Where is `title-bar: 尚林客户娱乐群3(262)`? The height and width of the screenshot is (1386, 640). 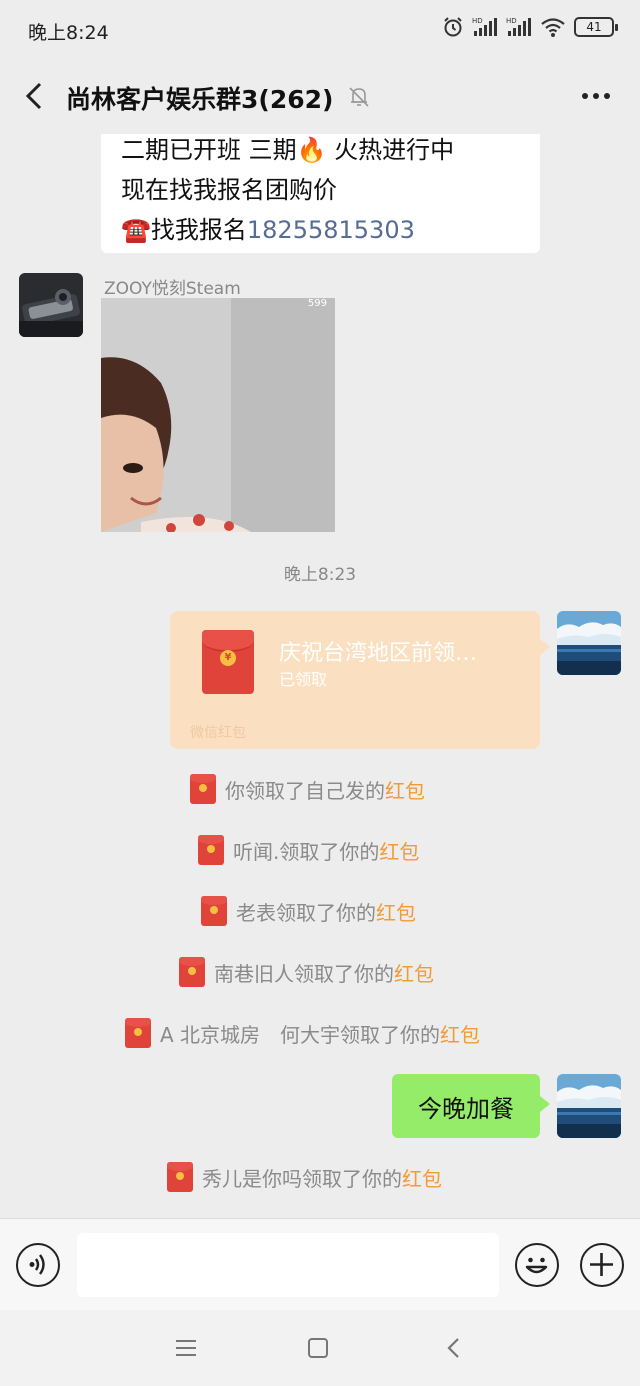 title-bar: 尚林客户娱乐群3(262) is located at coordinates (320, 97).